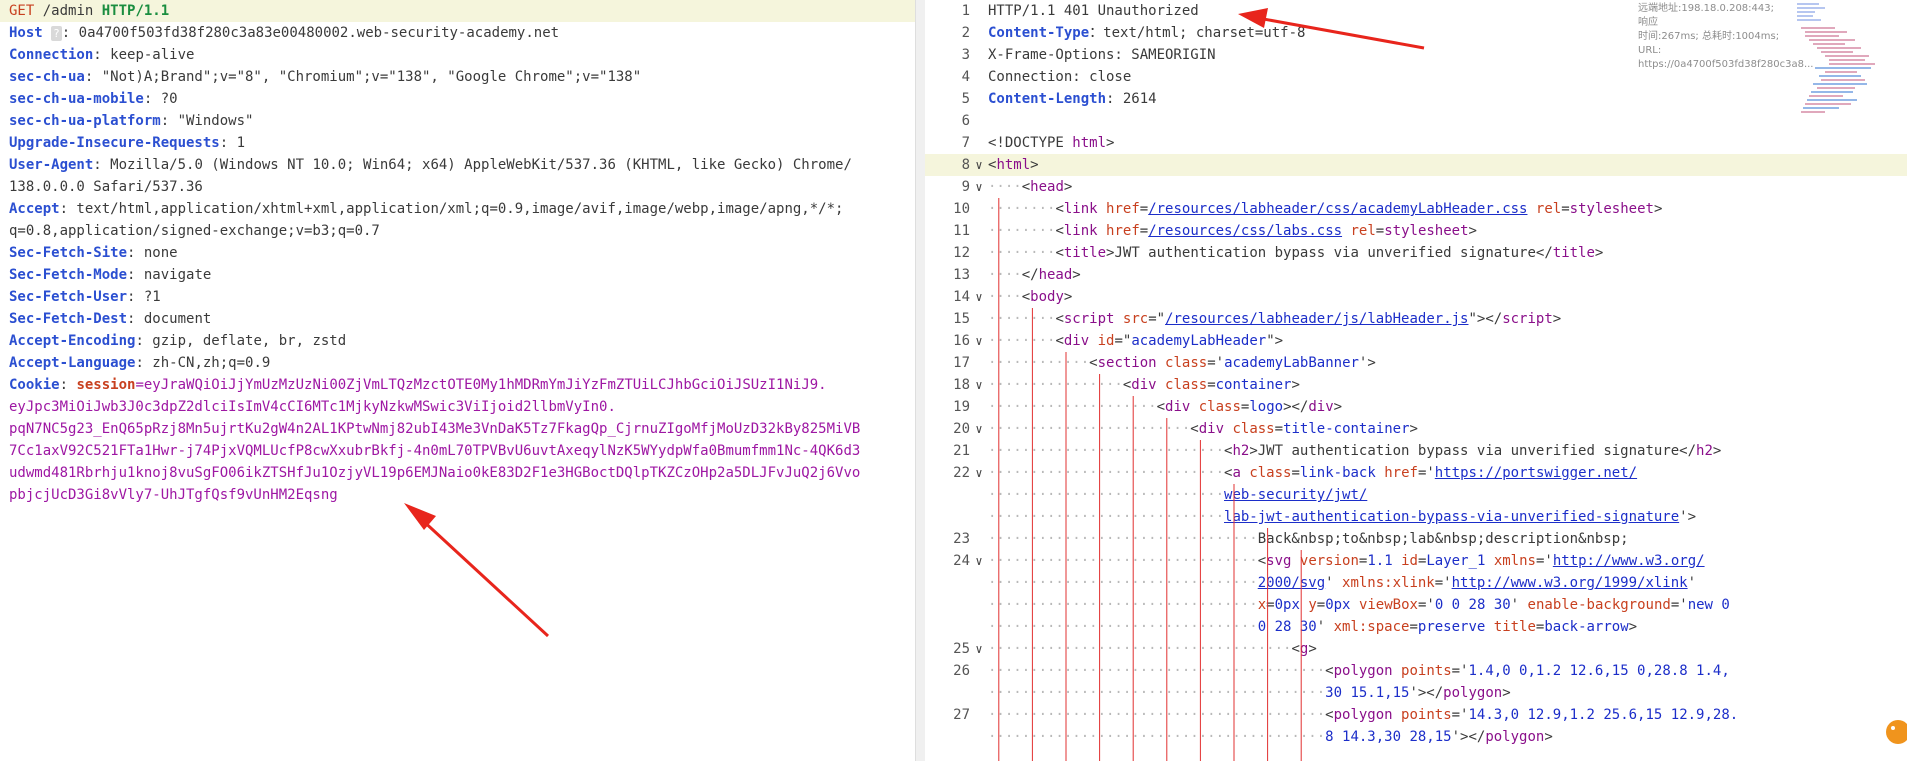 This screenshot has height=761, width=1907. Describe the element at coordinates (457, 495) in the screenshot. I see `request-line: pbjcjUcD3Gi8vVly7-UhJTgfQsf9vUnHM2Eqsng` at that location.